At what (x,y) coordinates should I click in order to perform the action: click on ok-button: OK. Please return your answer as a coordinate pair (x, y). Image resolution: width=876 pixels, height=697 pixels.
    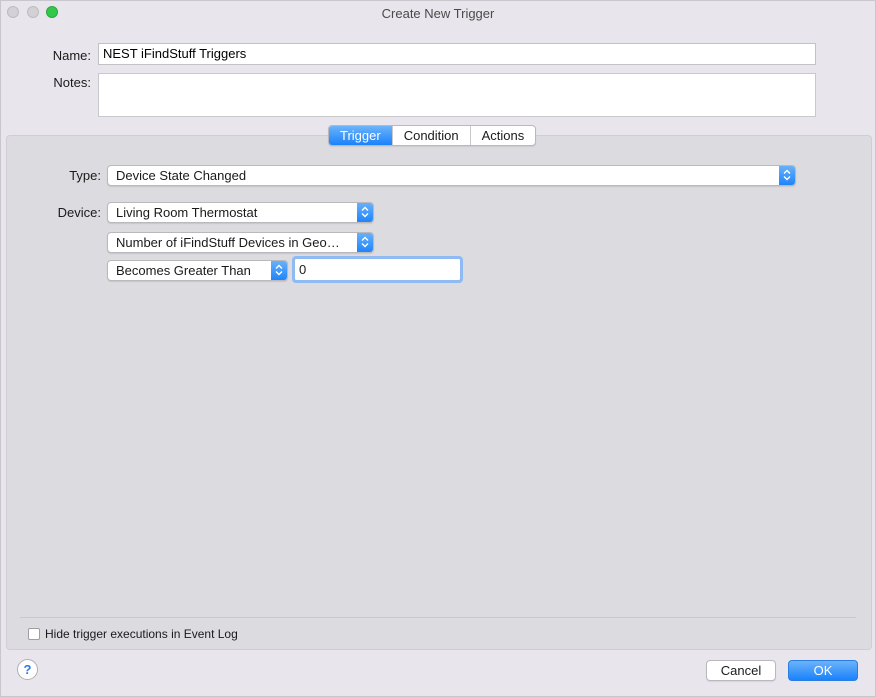
    Looking at the image, I should click on (823, 670).